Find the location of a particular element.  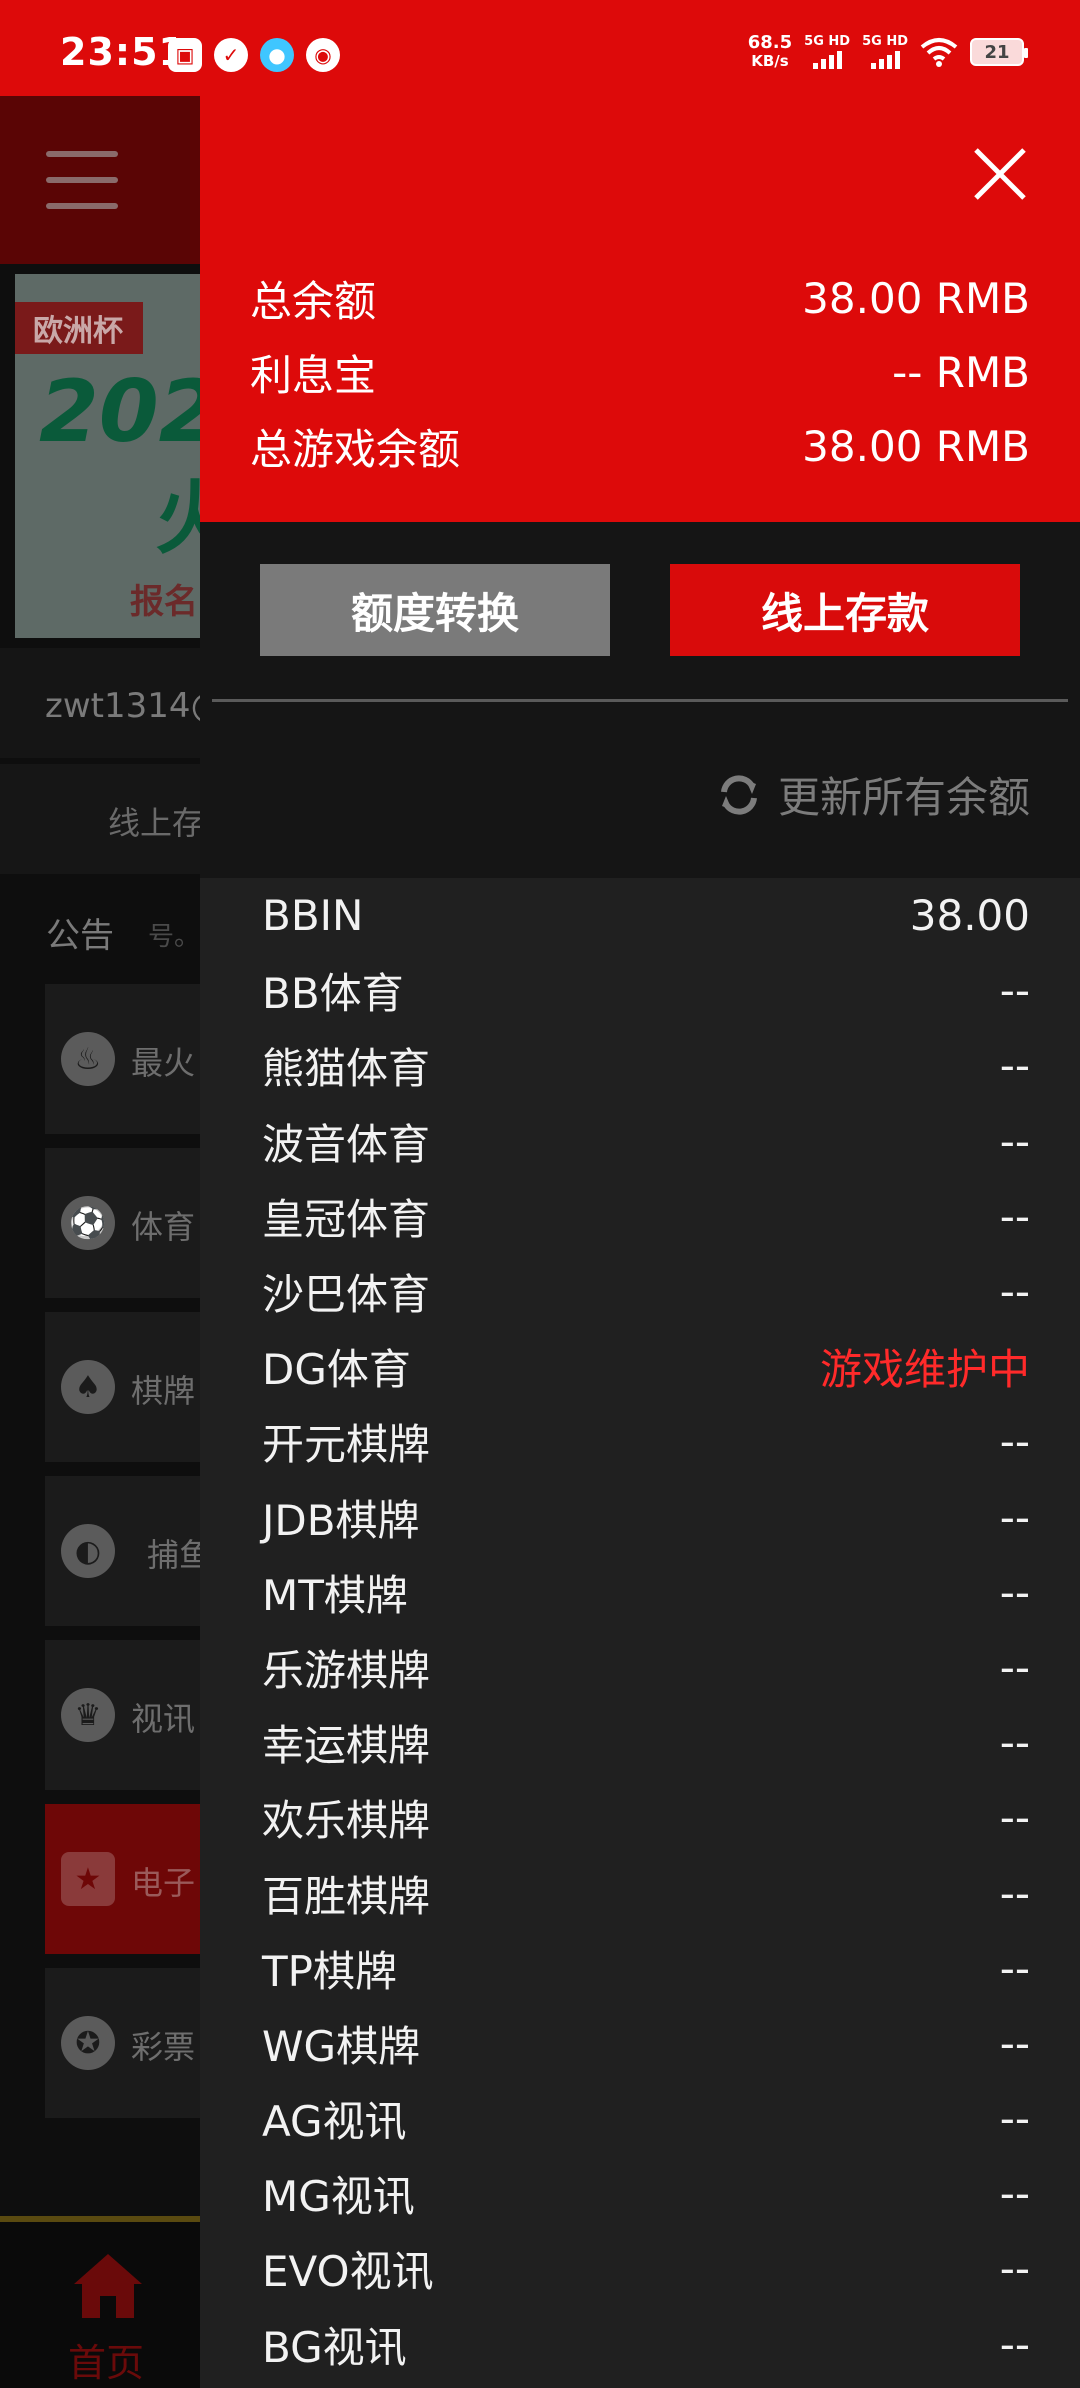

game-balance-row: 开元棋牌 -- is located at coordinates (640, 1441).